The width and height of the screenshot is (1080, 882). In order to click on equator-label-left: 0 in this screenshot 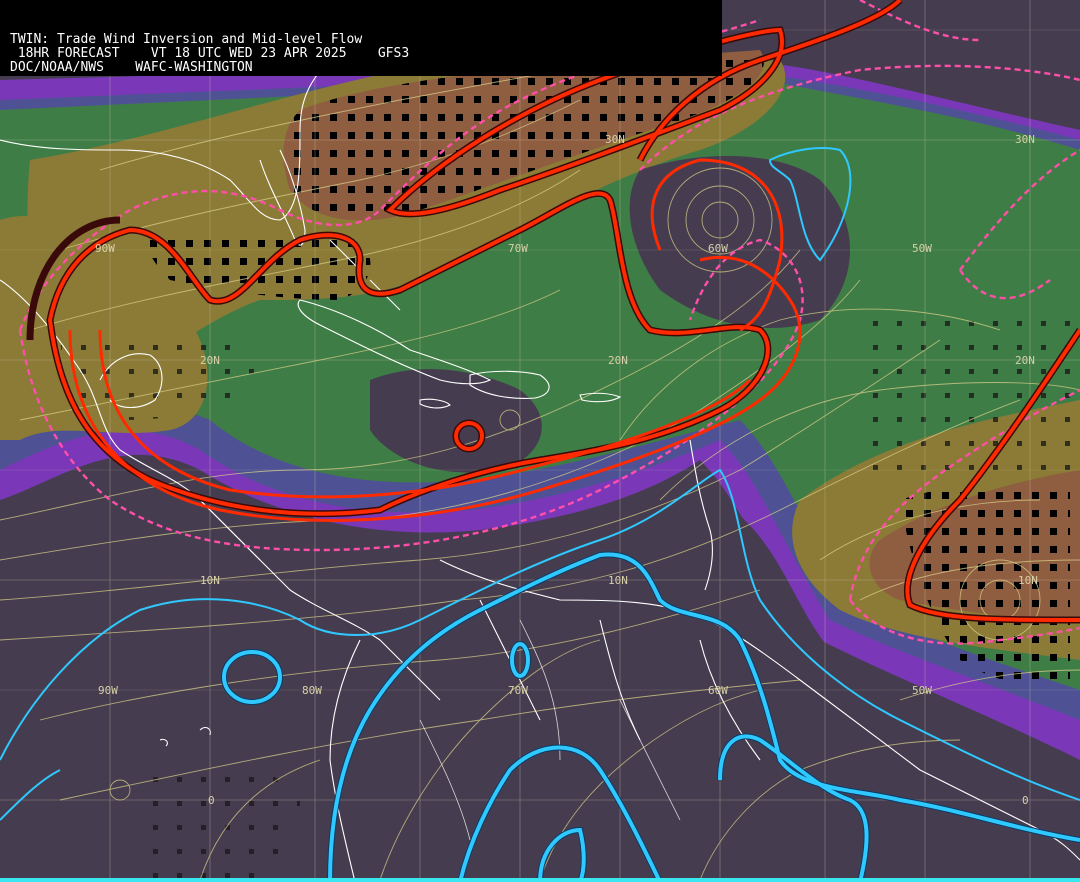, I will do `click(211, 800)`.